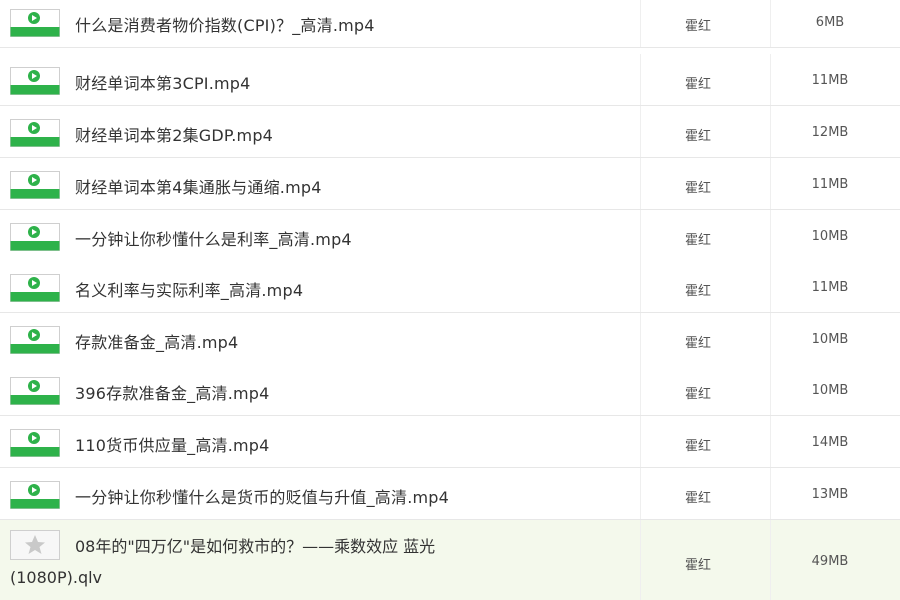 Image resolution: width=900 pixels, height=600 pixels. What do you see at coordinates (189, 289) in the screenshot?
I see `file-name: 名义利率与实际利率_高清.mp4` at bounding box center [189, 289].